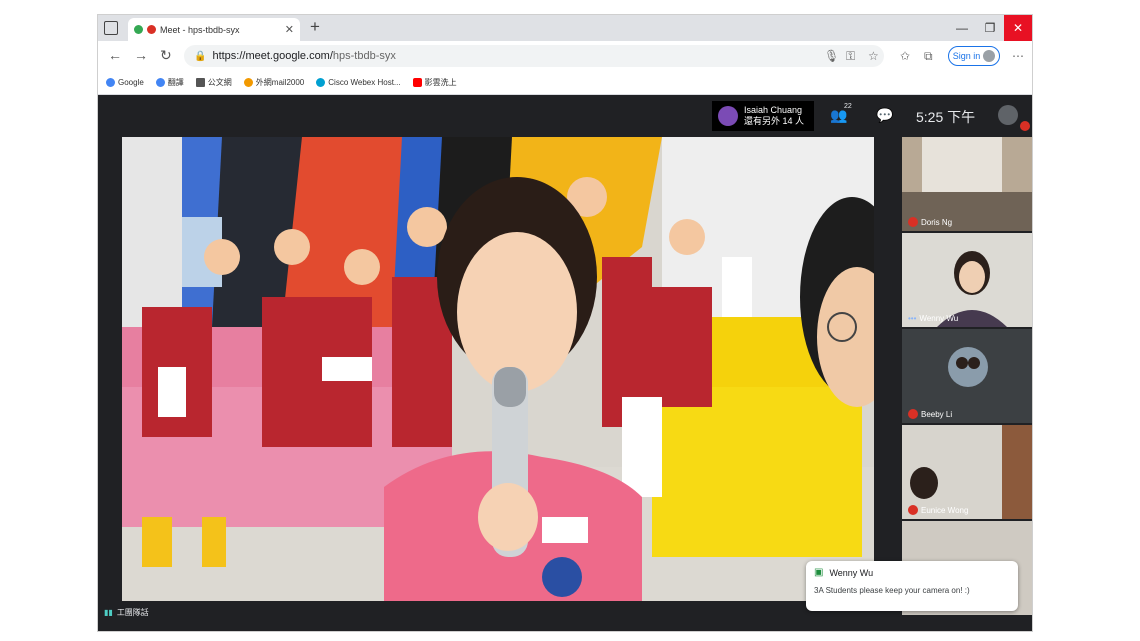  What do you see at coordinates (321, 82) in the screenshot?
I see `webex-icon` at bounding box center [321, 82].